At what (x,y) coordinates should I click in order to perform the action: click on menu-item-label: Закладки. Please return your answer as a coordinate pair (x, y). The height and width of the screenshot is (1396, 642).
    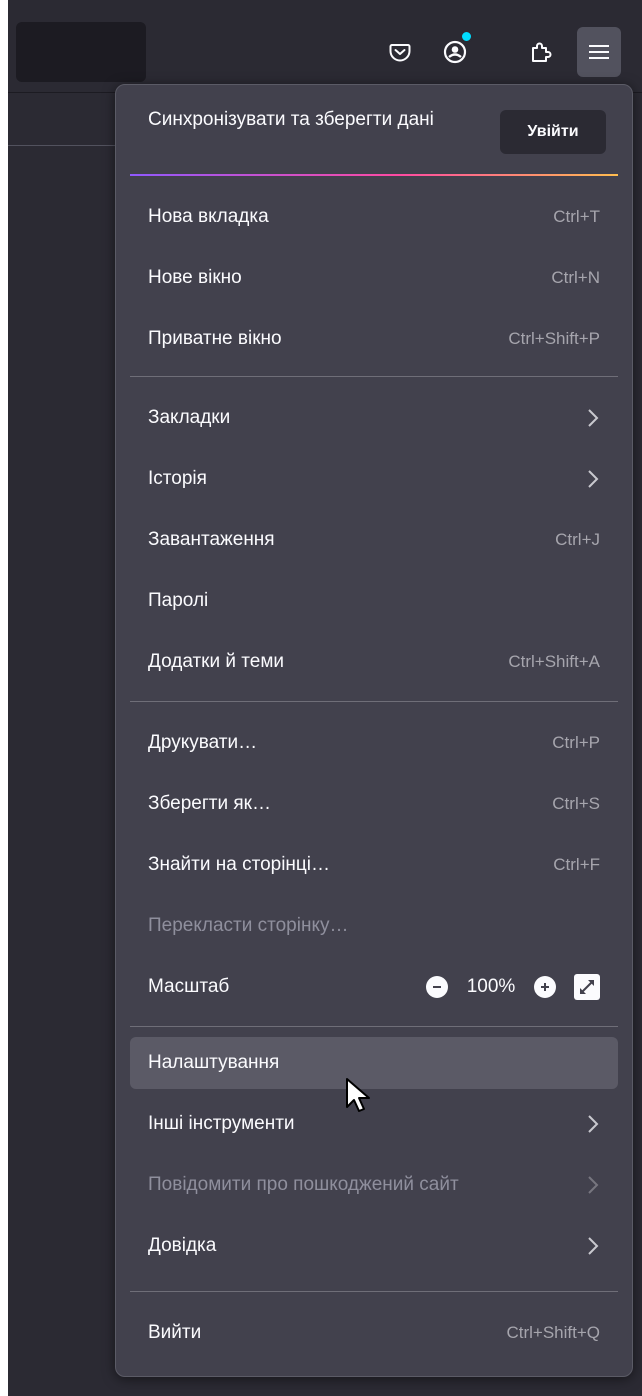
    Looking at the image, I should click on (189, 417).